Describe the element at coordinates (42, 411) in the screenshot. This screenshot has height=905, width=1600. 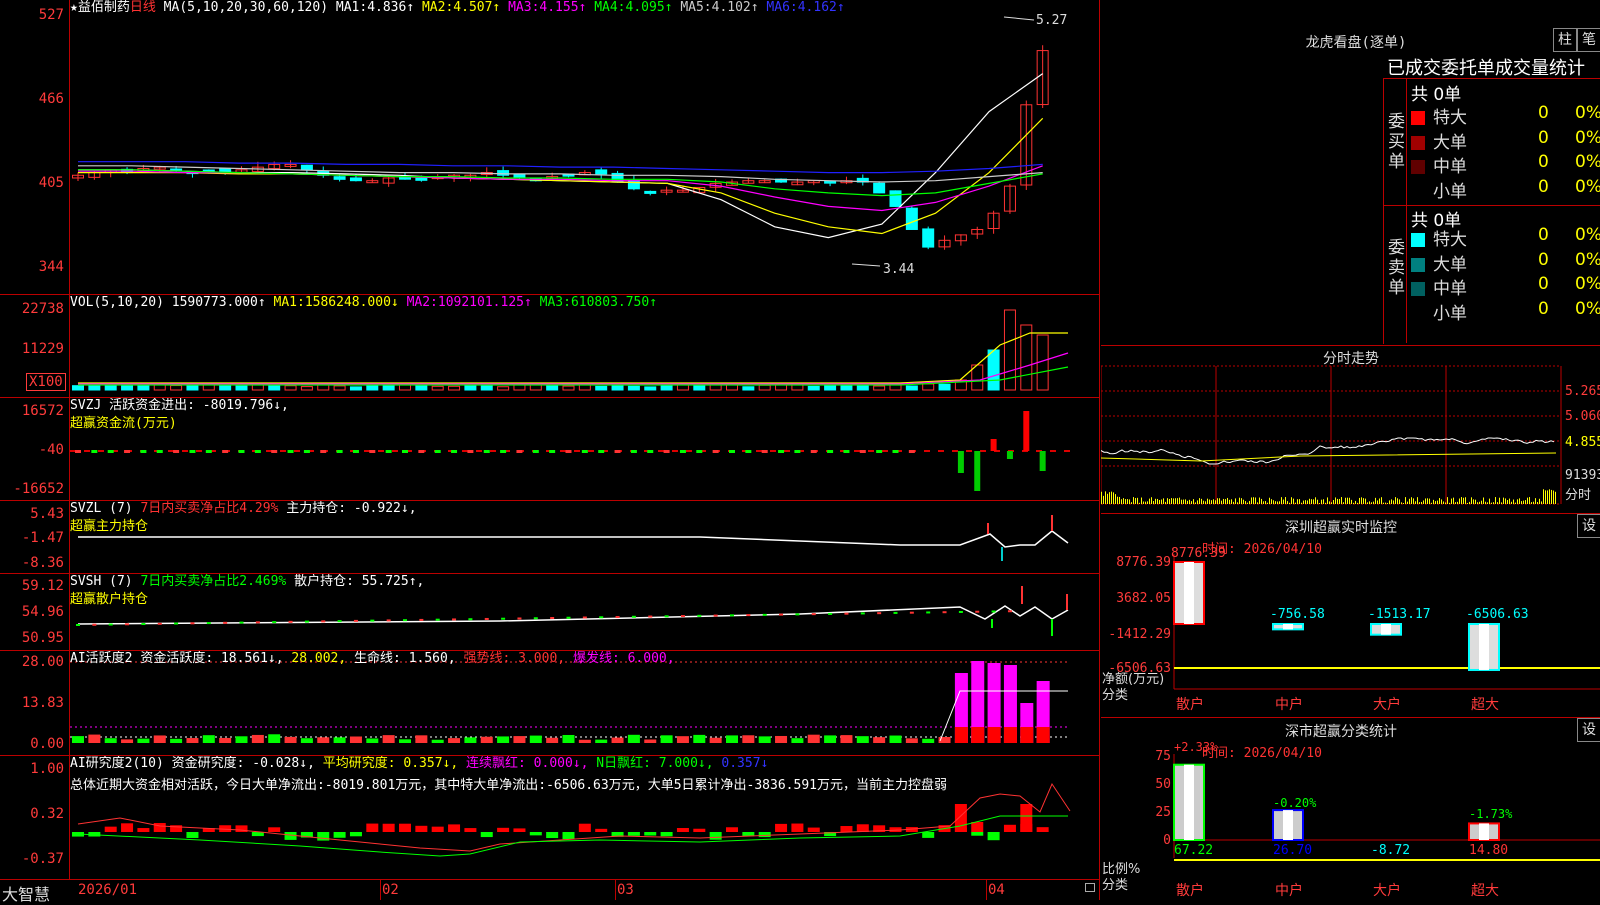
I see `svzj-ylabel-0: 16572` at that location.